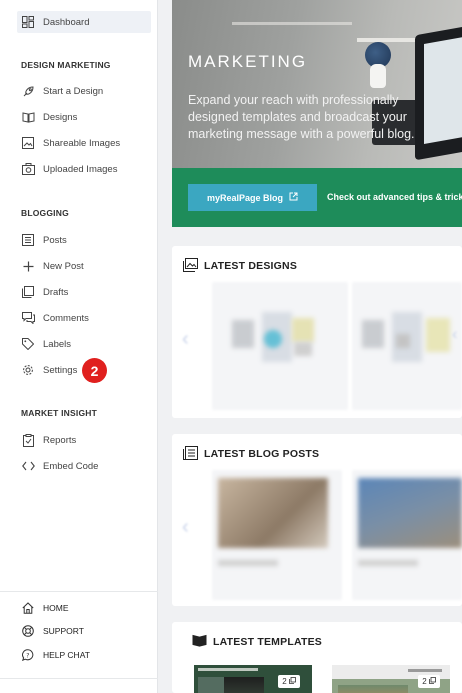 The height and width of the screenshot is (693, 462). What do you see at coordinates (454, 335) in the screenshot?
I see `carousel-next-icon: ›` at bounding box center [454, 335].